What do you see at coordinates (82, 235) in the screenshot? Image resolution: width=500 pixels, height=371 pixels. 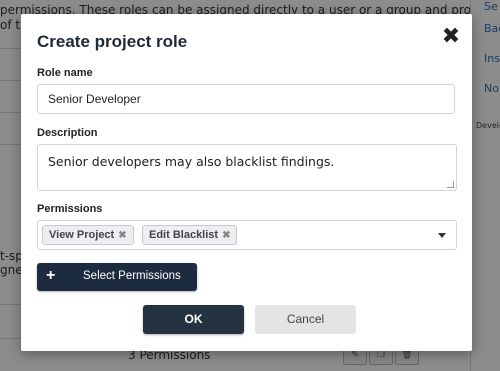 I see `permission-tag-label: View Project` at bounding box center [82, 235].